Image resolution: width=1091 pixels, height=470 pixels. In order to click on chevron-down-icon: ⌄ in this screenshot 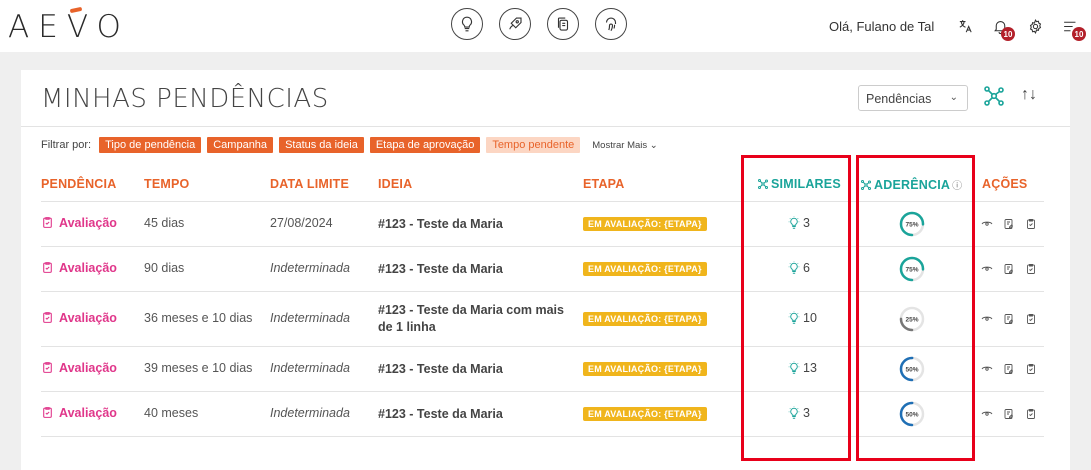, I will do `click(953, 97)`.